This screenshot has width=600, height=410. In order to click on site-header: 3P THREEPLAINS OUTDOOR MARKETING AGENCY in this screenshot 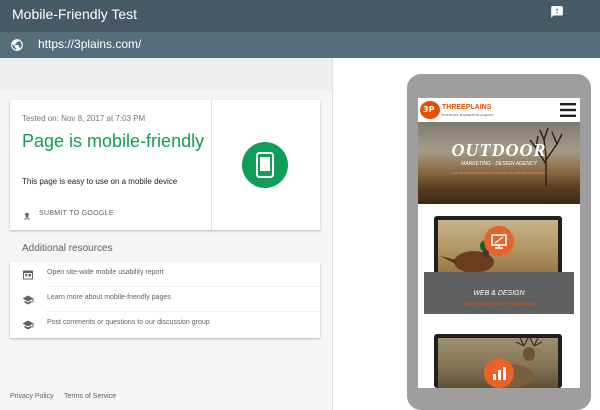, I will do `click(499, 110)`.